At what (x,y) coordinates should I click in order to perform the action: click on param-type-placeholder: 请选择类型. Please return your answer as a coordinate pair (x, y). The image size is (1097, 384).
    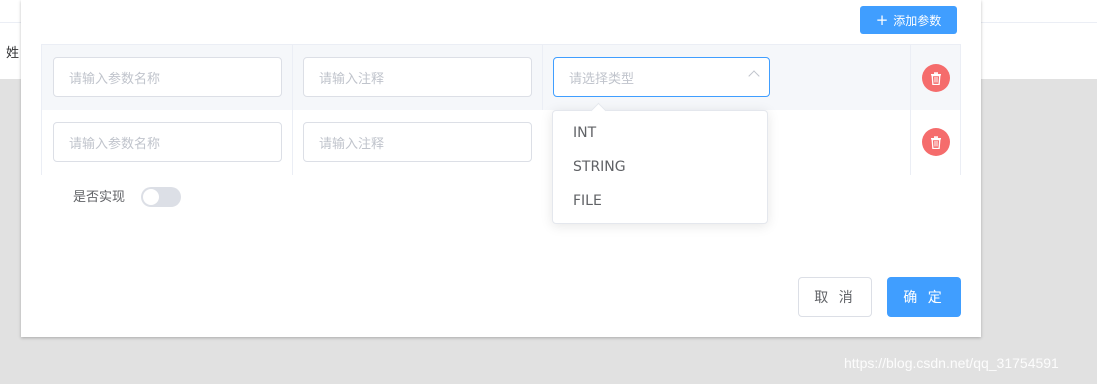
    Looking at the image, I should click on (602, 79).